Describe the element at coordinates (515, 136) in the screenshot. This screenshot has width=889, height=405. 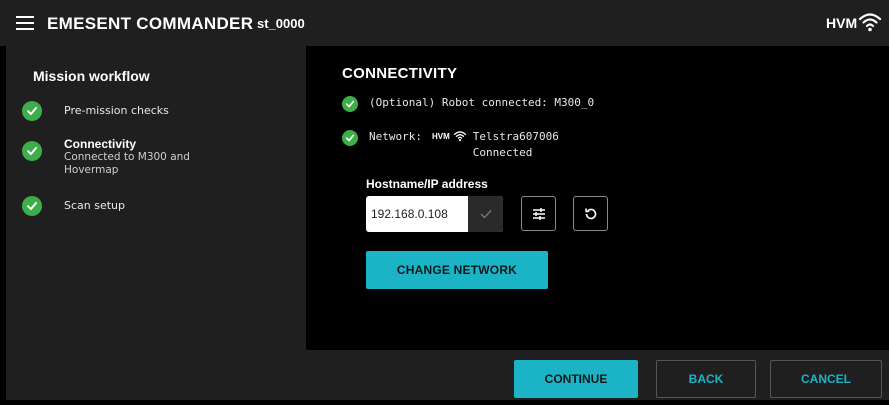
I see `network-name: Telstra607006` at that location.